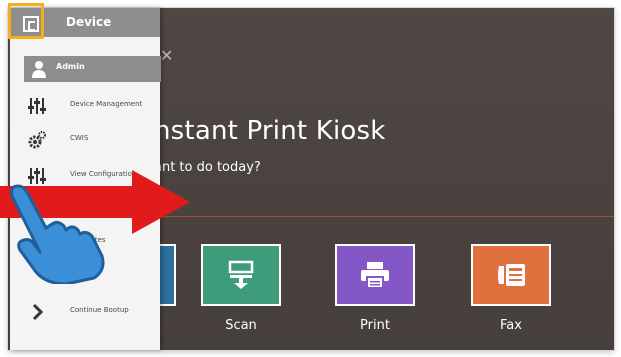 This screenshot has height=357, width=621. What do you see at coordinates (37, 106) in the screenshot?
I see `sliders-icon` at bounding box center [37, 106].